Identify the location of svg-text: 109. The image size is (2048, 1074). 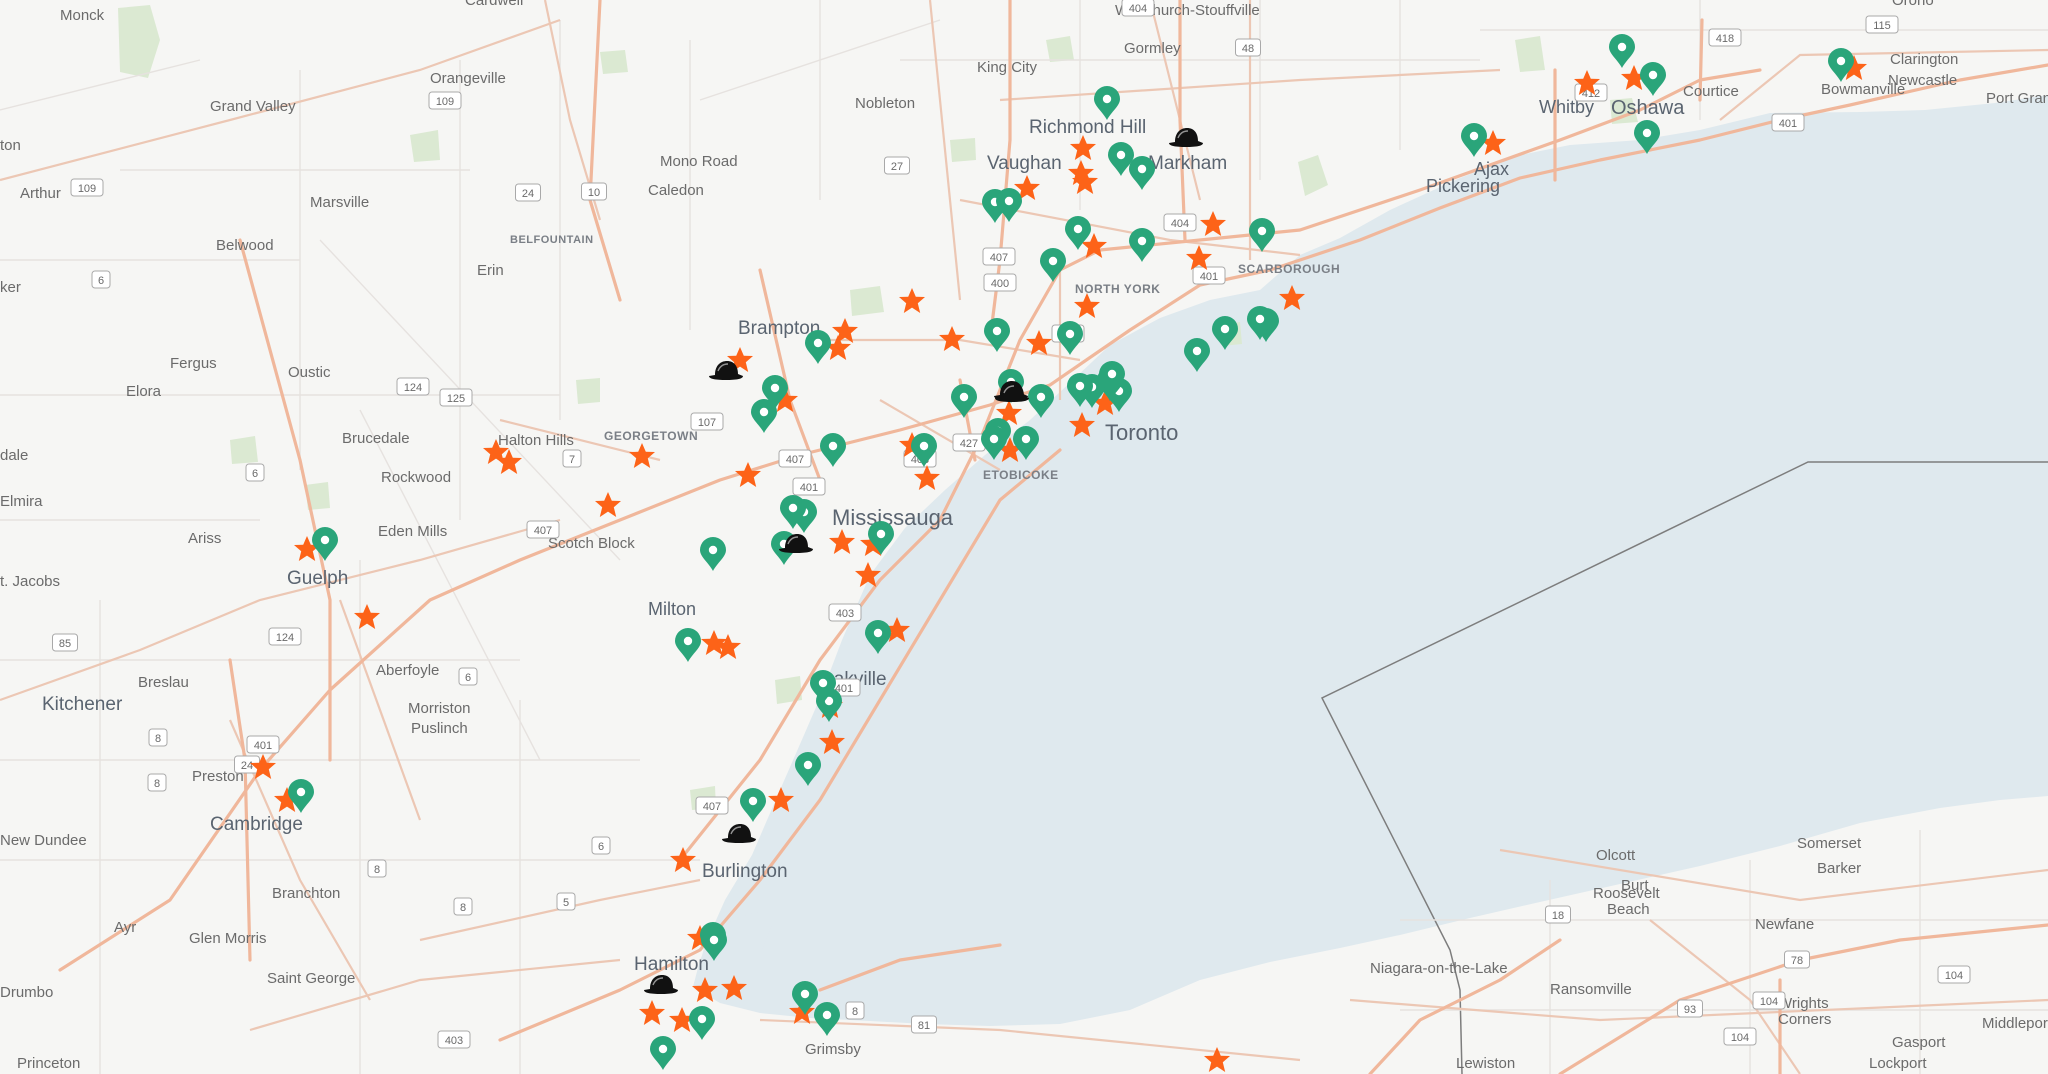
(445, 102).